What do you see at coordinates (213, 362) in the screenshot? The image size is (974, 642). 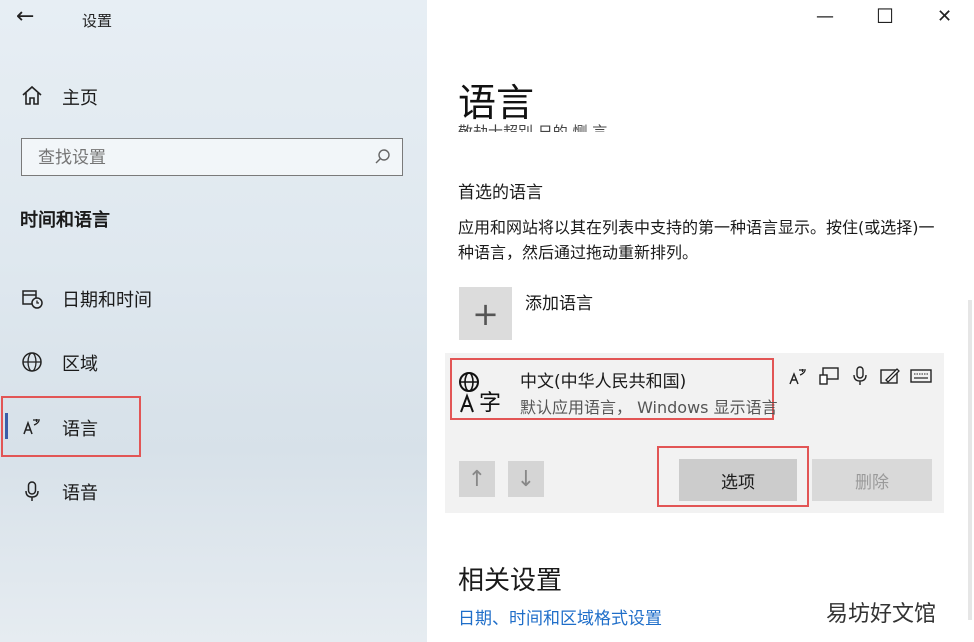 I see `sidebar-item-region: 区域` at bounding box center [213, 362].